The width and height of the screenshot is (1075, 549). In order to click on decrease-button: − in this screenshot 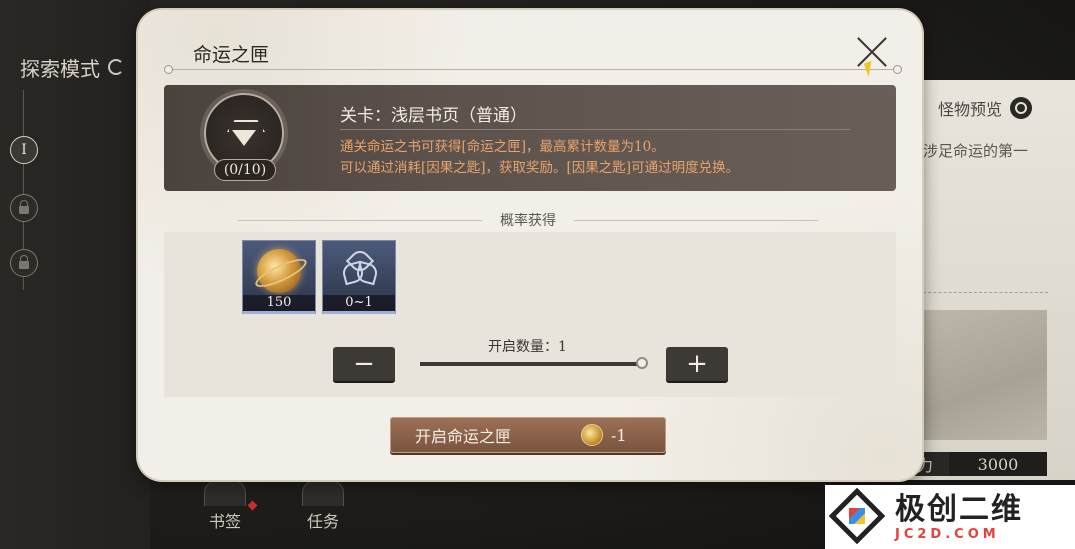, I will do `click(364, 364)`.